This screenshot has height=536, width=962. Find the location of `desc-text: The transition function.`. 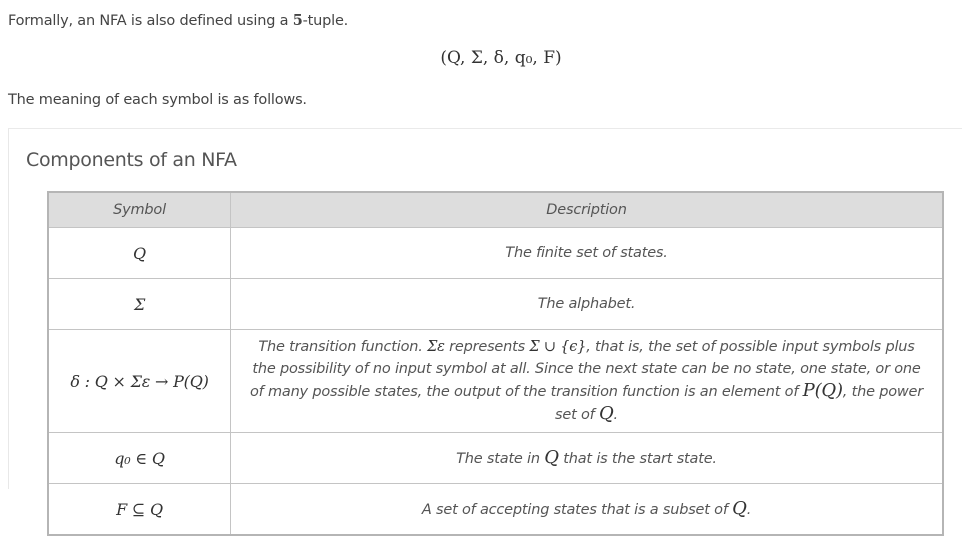

desc-text: The transition function. is located at coordinates (343, 347).